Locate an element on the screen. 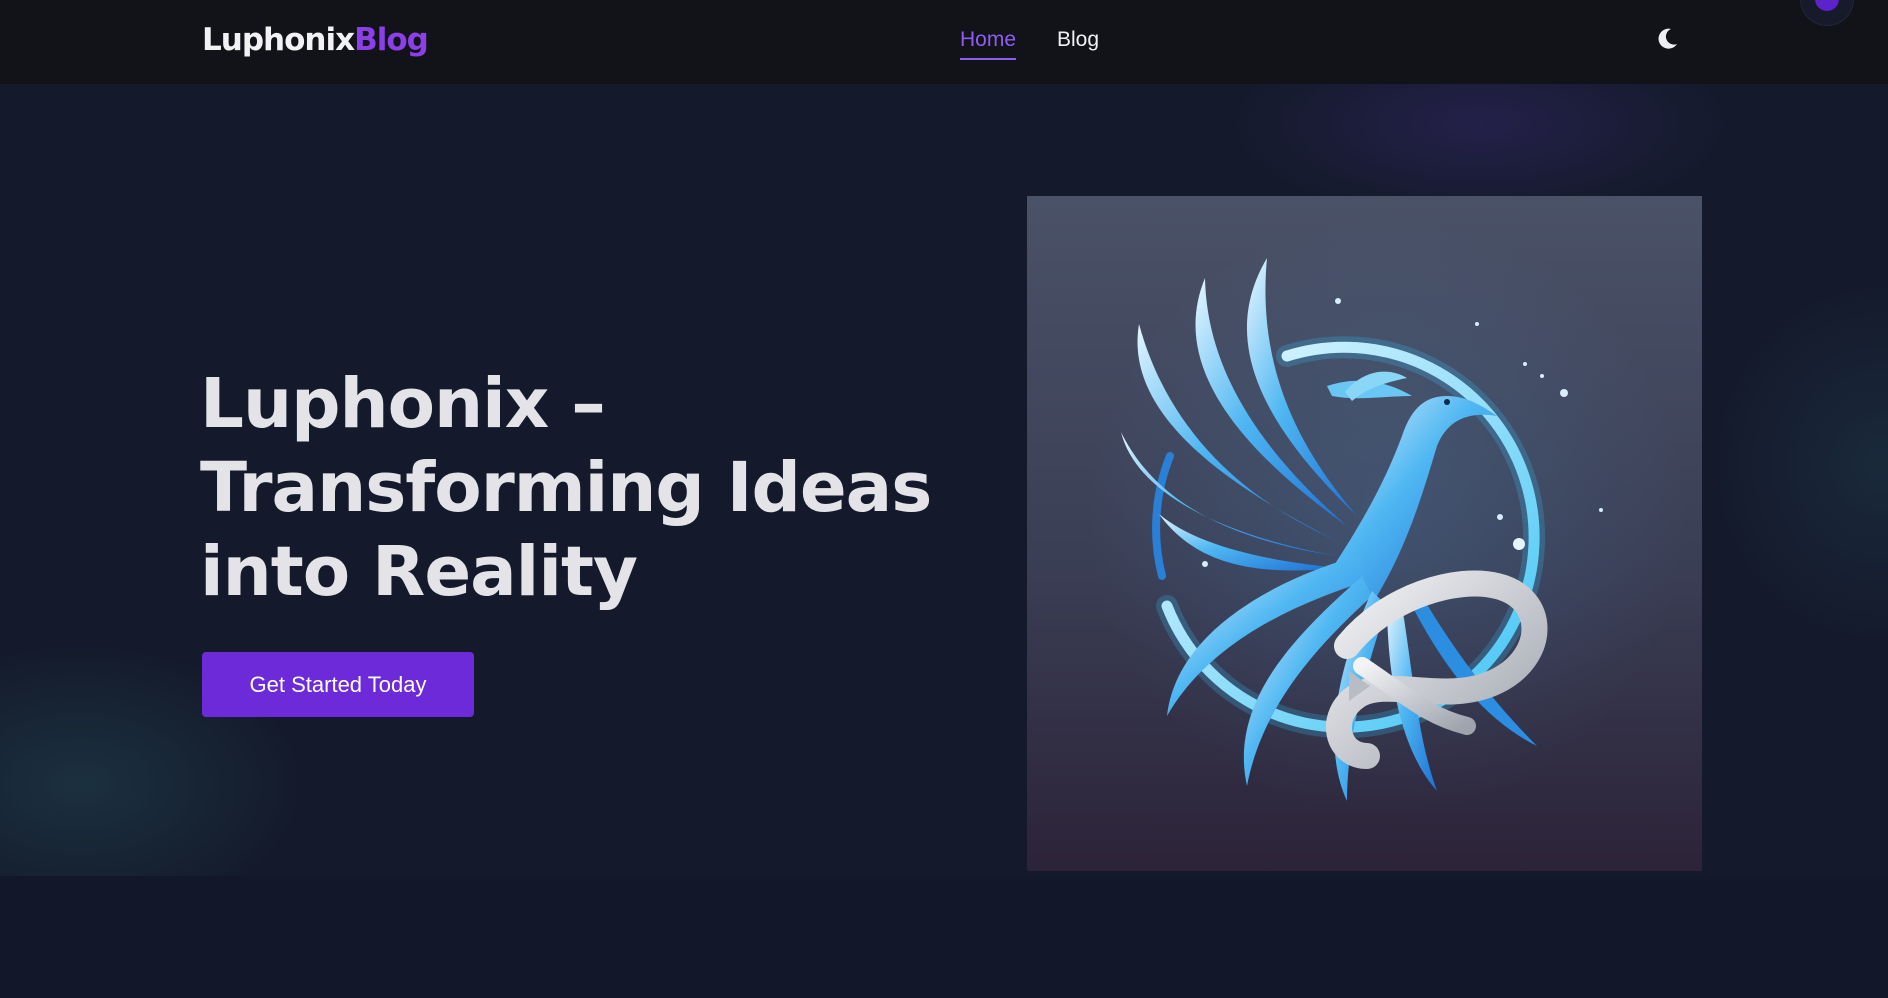 Image resolution: width=1888 pixels, height=998 pixels. nav-link-blog: Blog is located at coordinates (1078, 40).